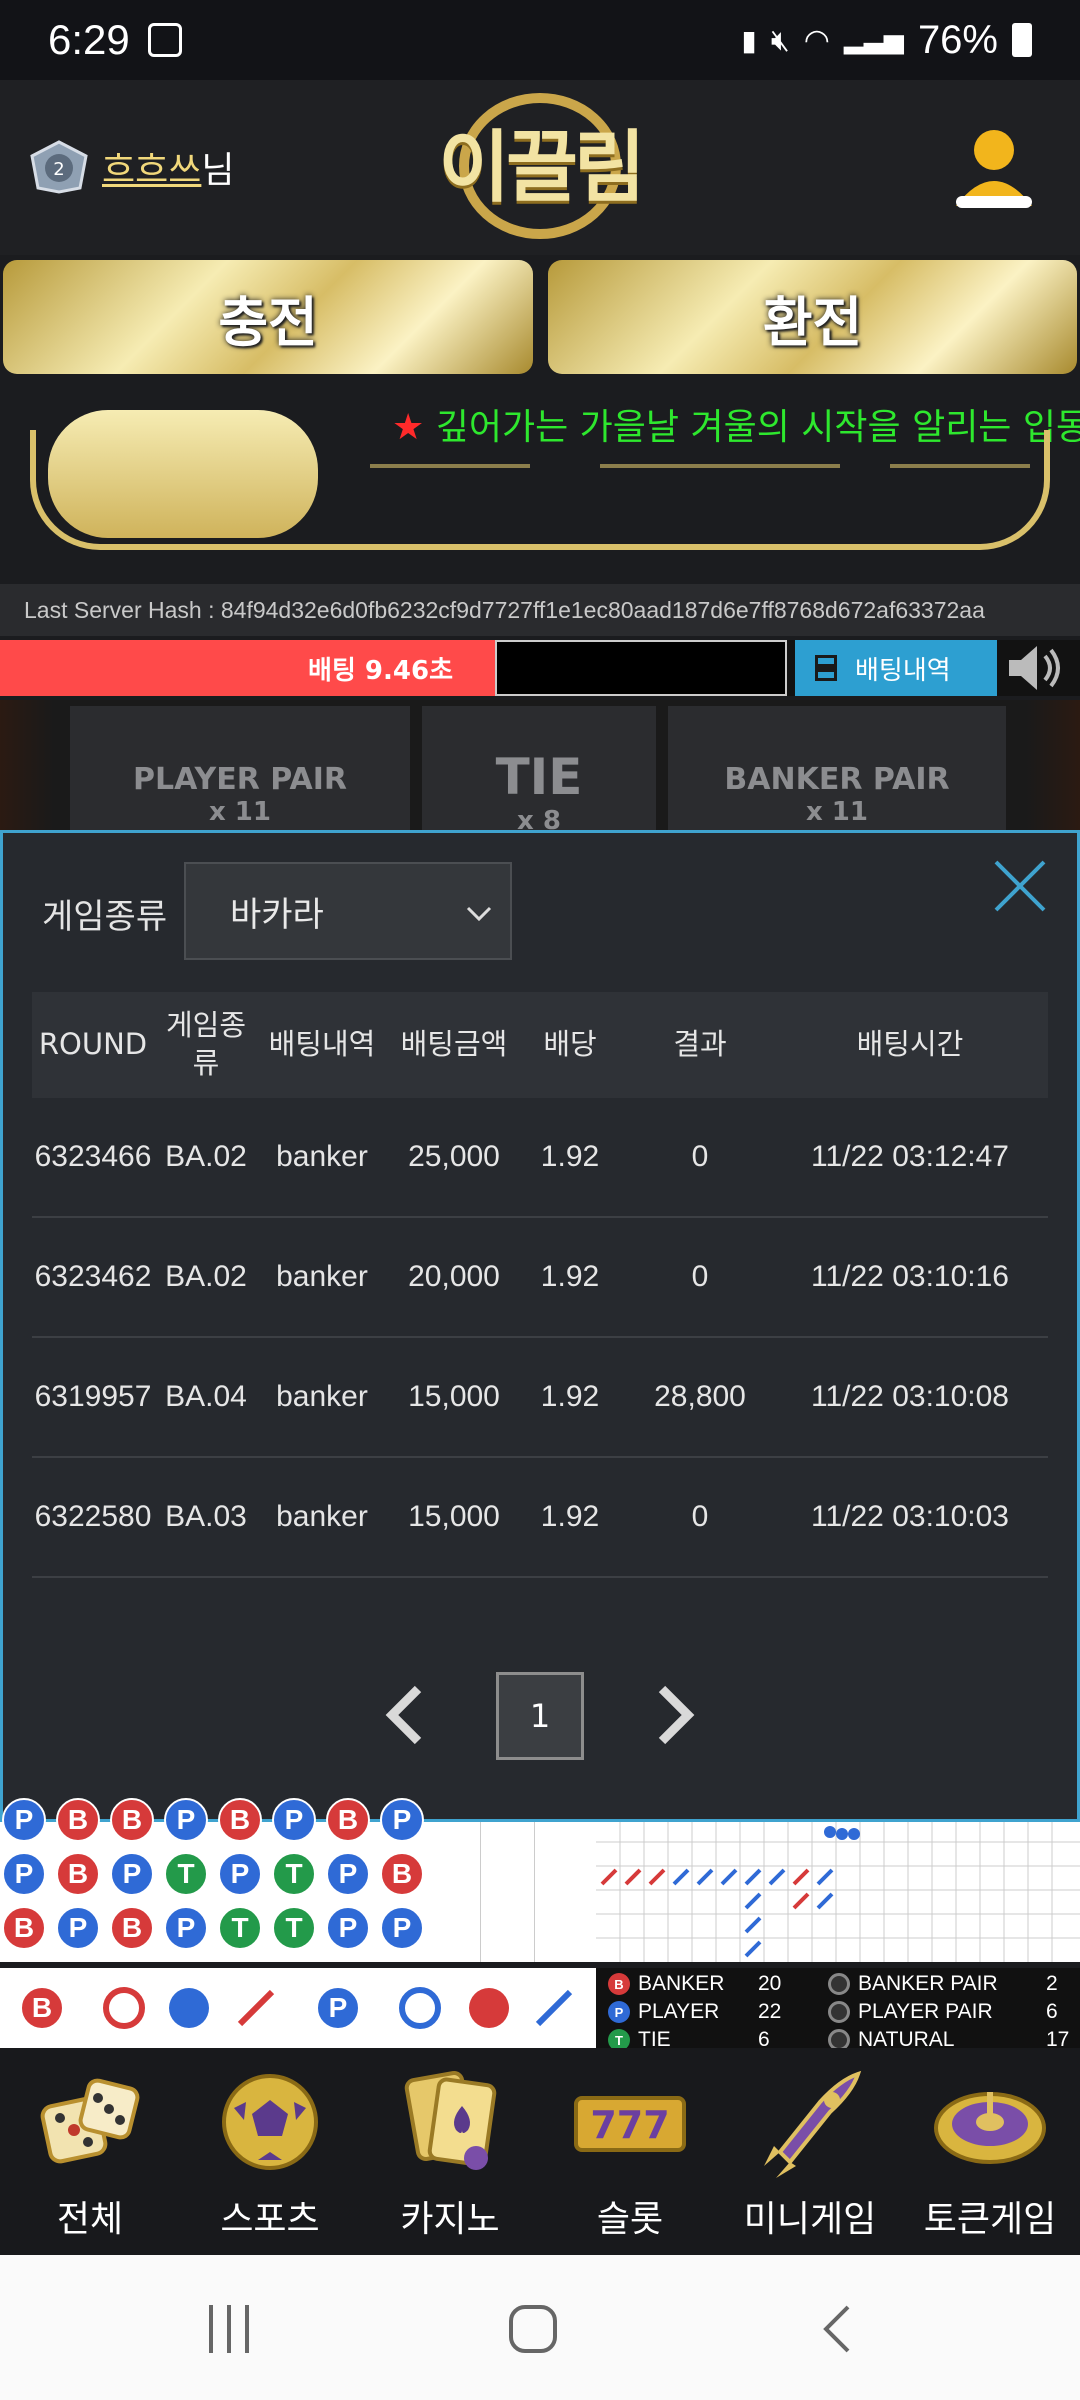 The height and width of the screenshot is (2400, 1080). Describe the element at coordinates (838, 2329) in the screenshot. I see `back-icon` at that location.